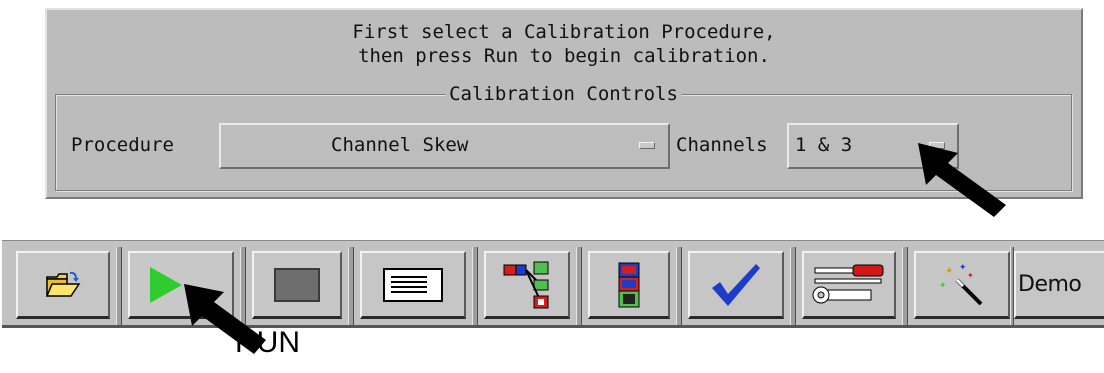 The width and height of the screenshot is (1104, 373). I want to click on system-overview-button, so click(527, 285).